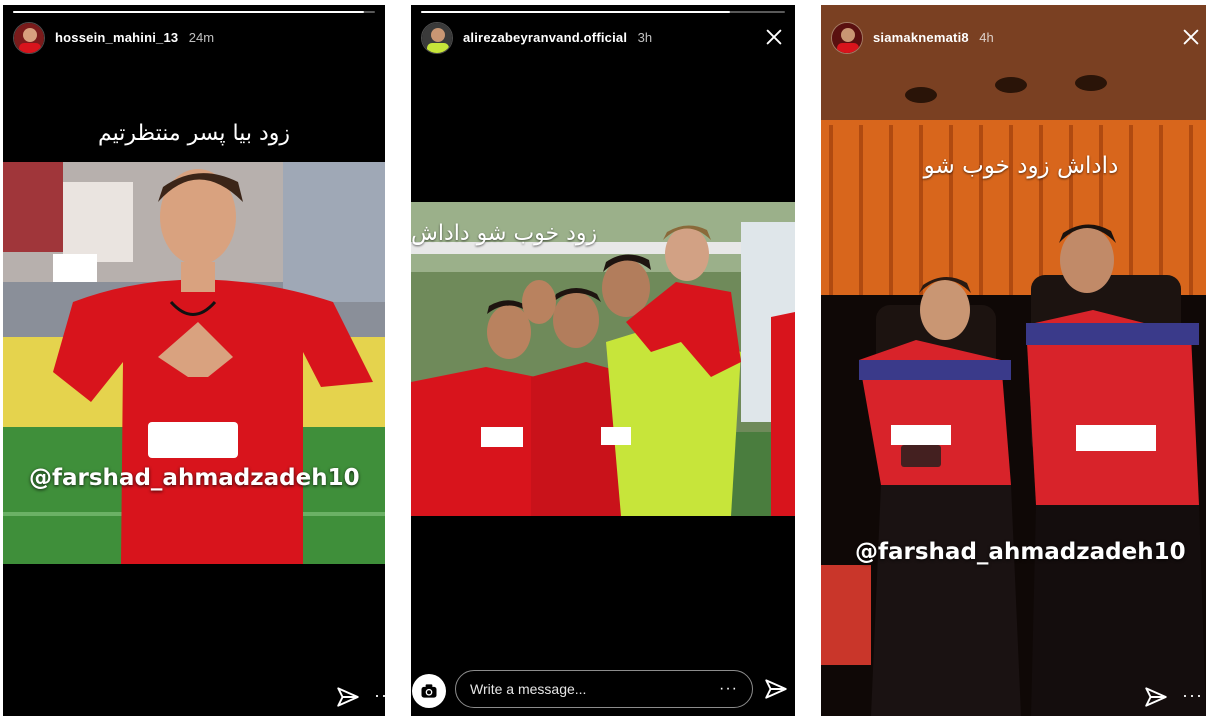 The height and width of the screenshot is (716, 1206). What do you see at coordinates (986, 37) in the screenshot?
I see `story-time: 4h` at bounding box center [986, 37].